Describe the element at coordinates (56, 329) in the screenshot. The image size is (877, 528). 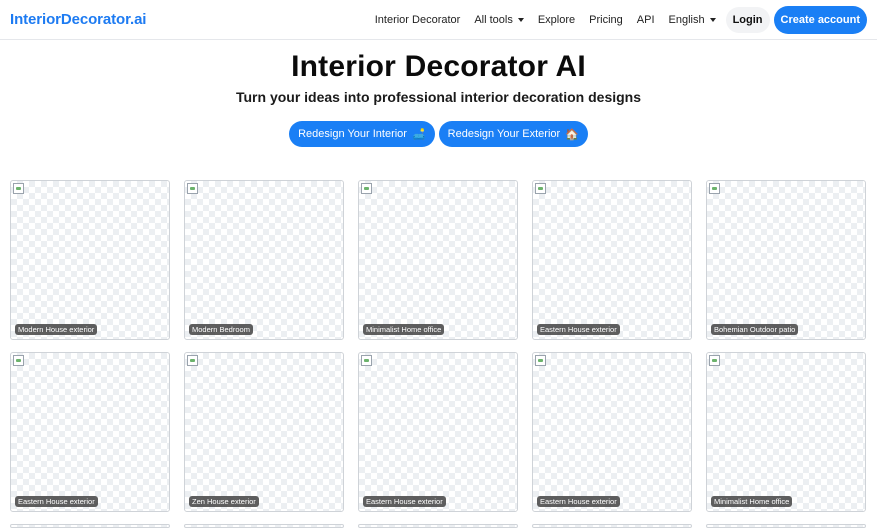
I see `style-tag: Modern House exterior` at that location.